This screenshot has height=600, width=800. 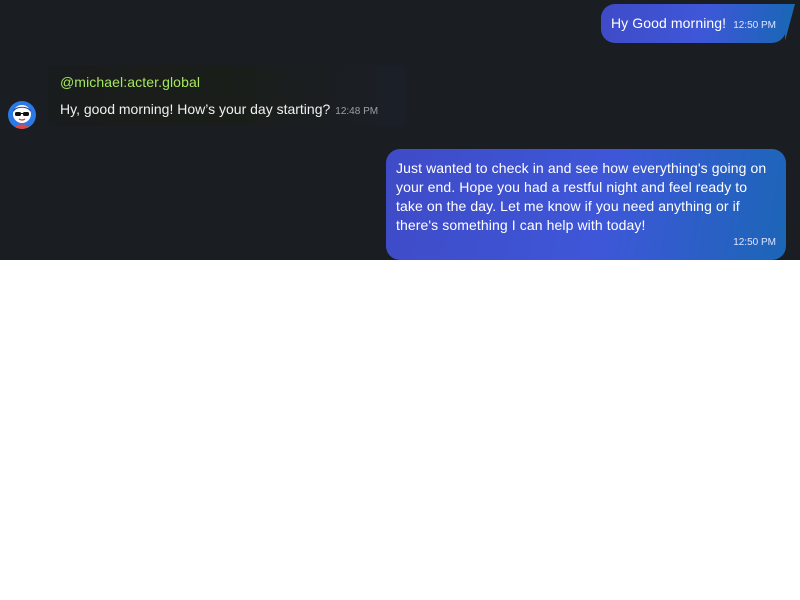 I want to click on message-text: Hy Good morning!, so click(x=668, y=23).